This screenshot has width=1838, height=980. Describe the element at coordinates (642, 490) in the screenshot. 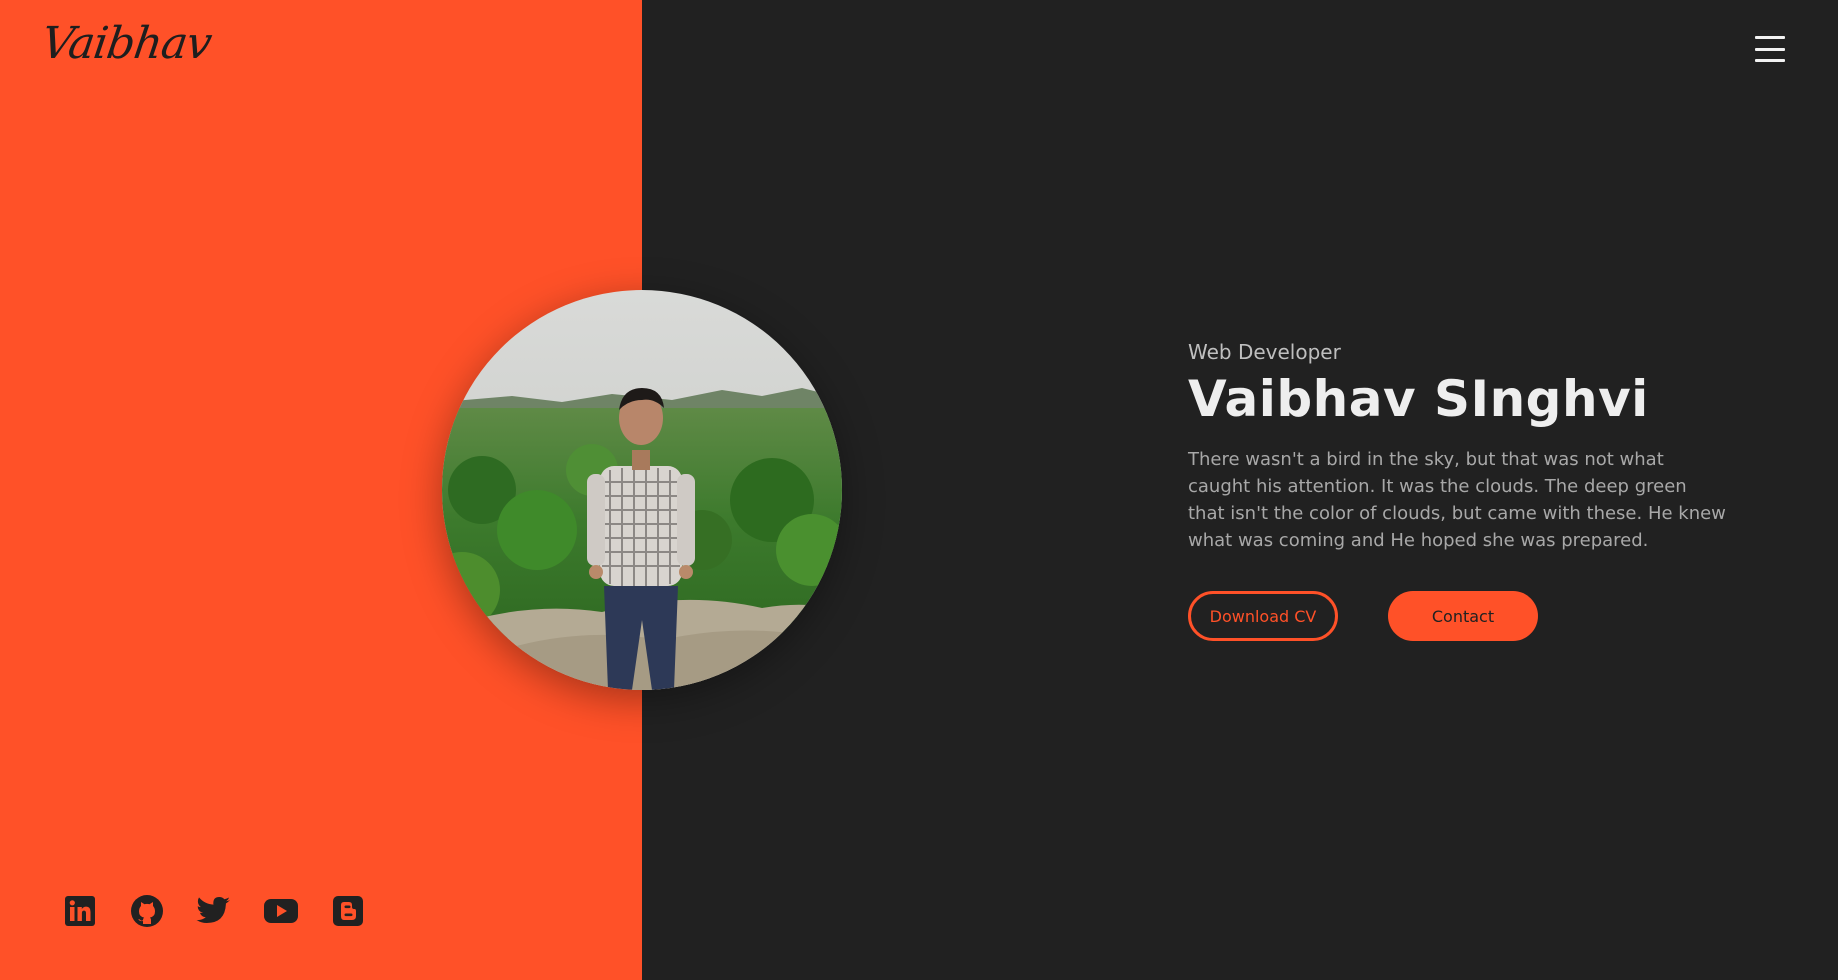

I see `profile-photo` at that location.